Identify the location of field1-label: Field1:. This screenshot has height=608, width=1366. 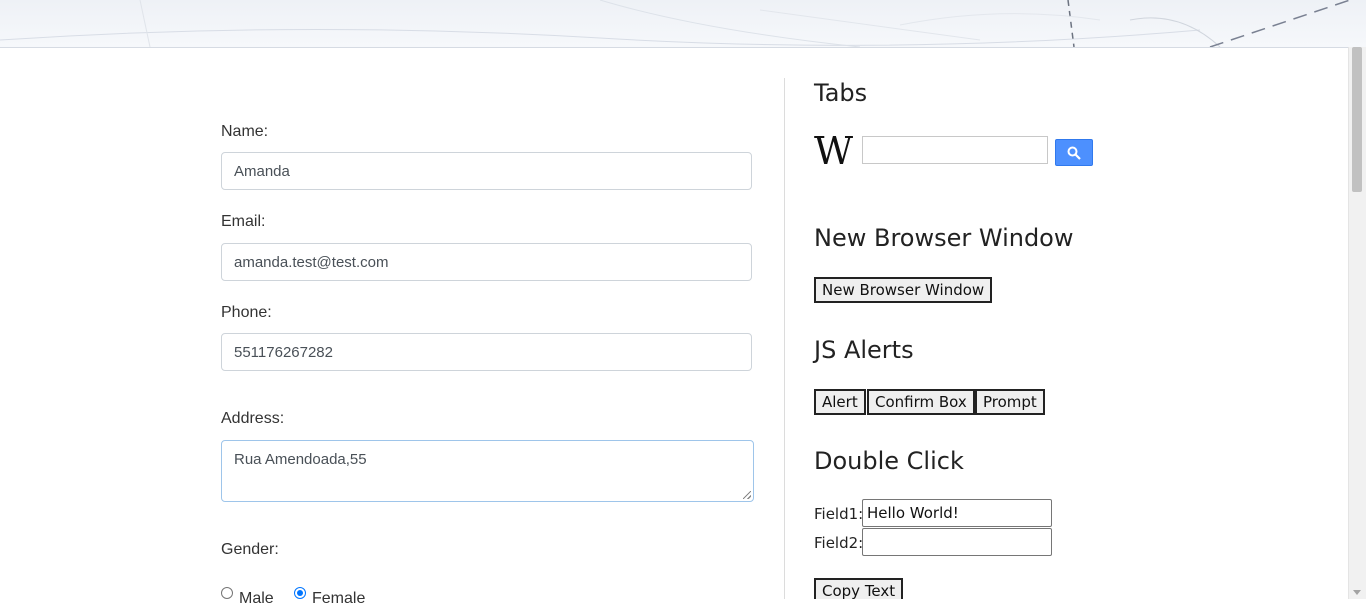
(839, 514).